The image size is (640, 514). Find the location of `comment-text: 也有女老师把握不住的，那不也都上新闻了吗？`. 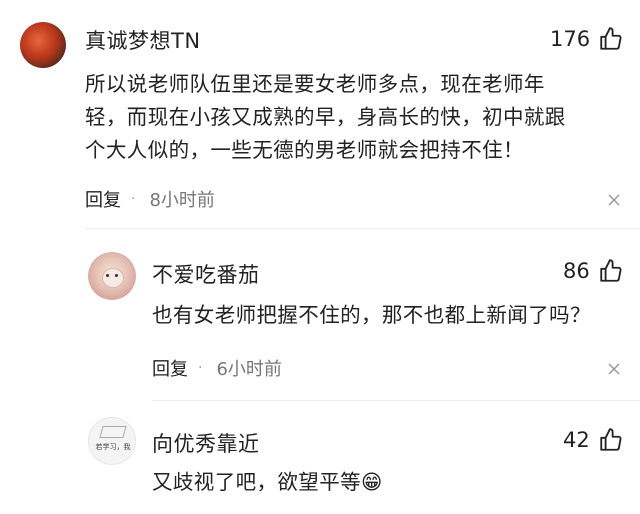

comment-text: 也有女老师把握不住的，那不也都上新闻了吗？ is located at coordinates (387, 315).